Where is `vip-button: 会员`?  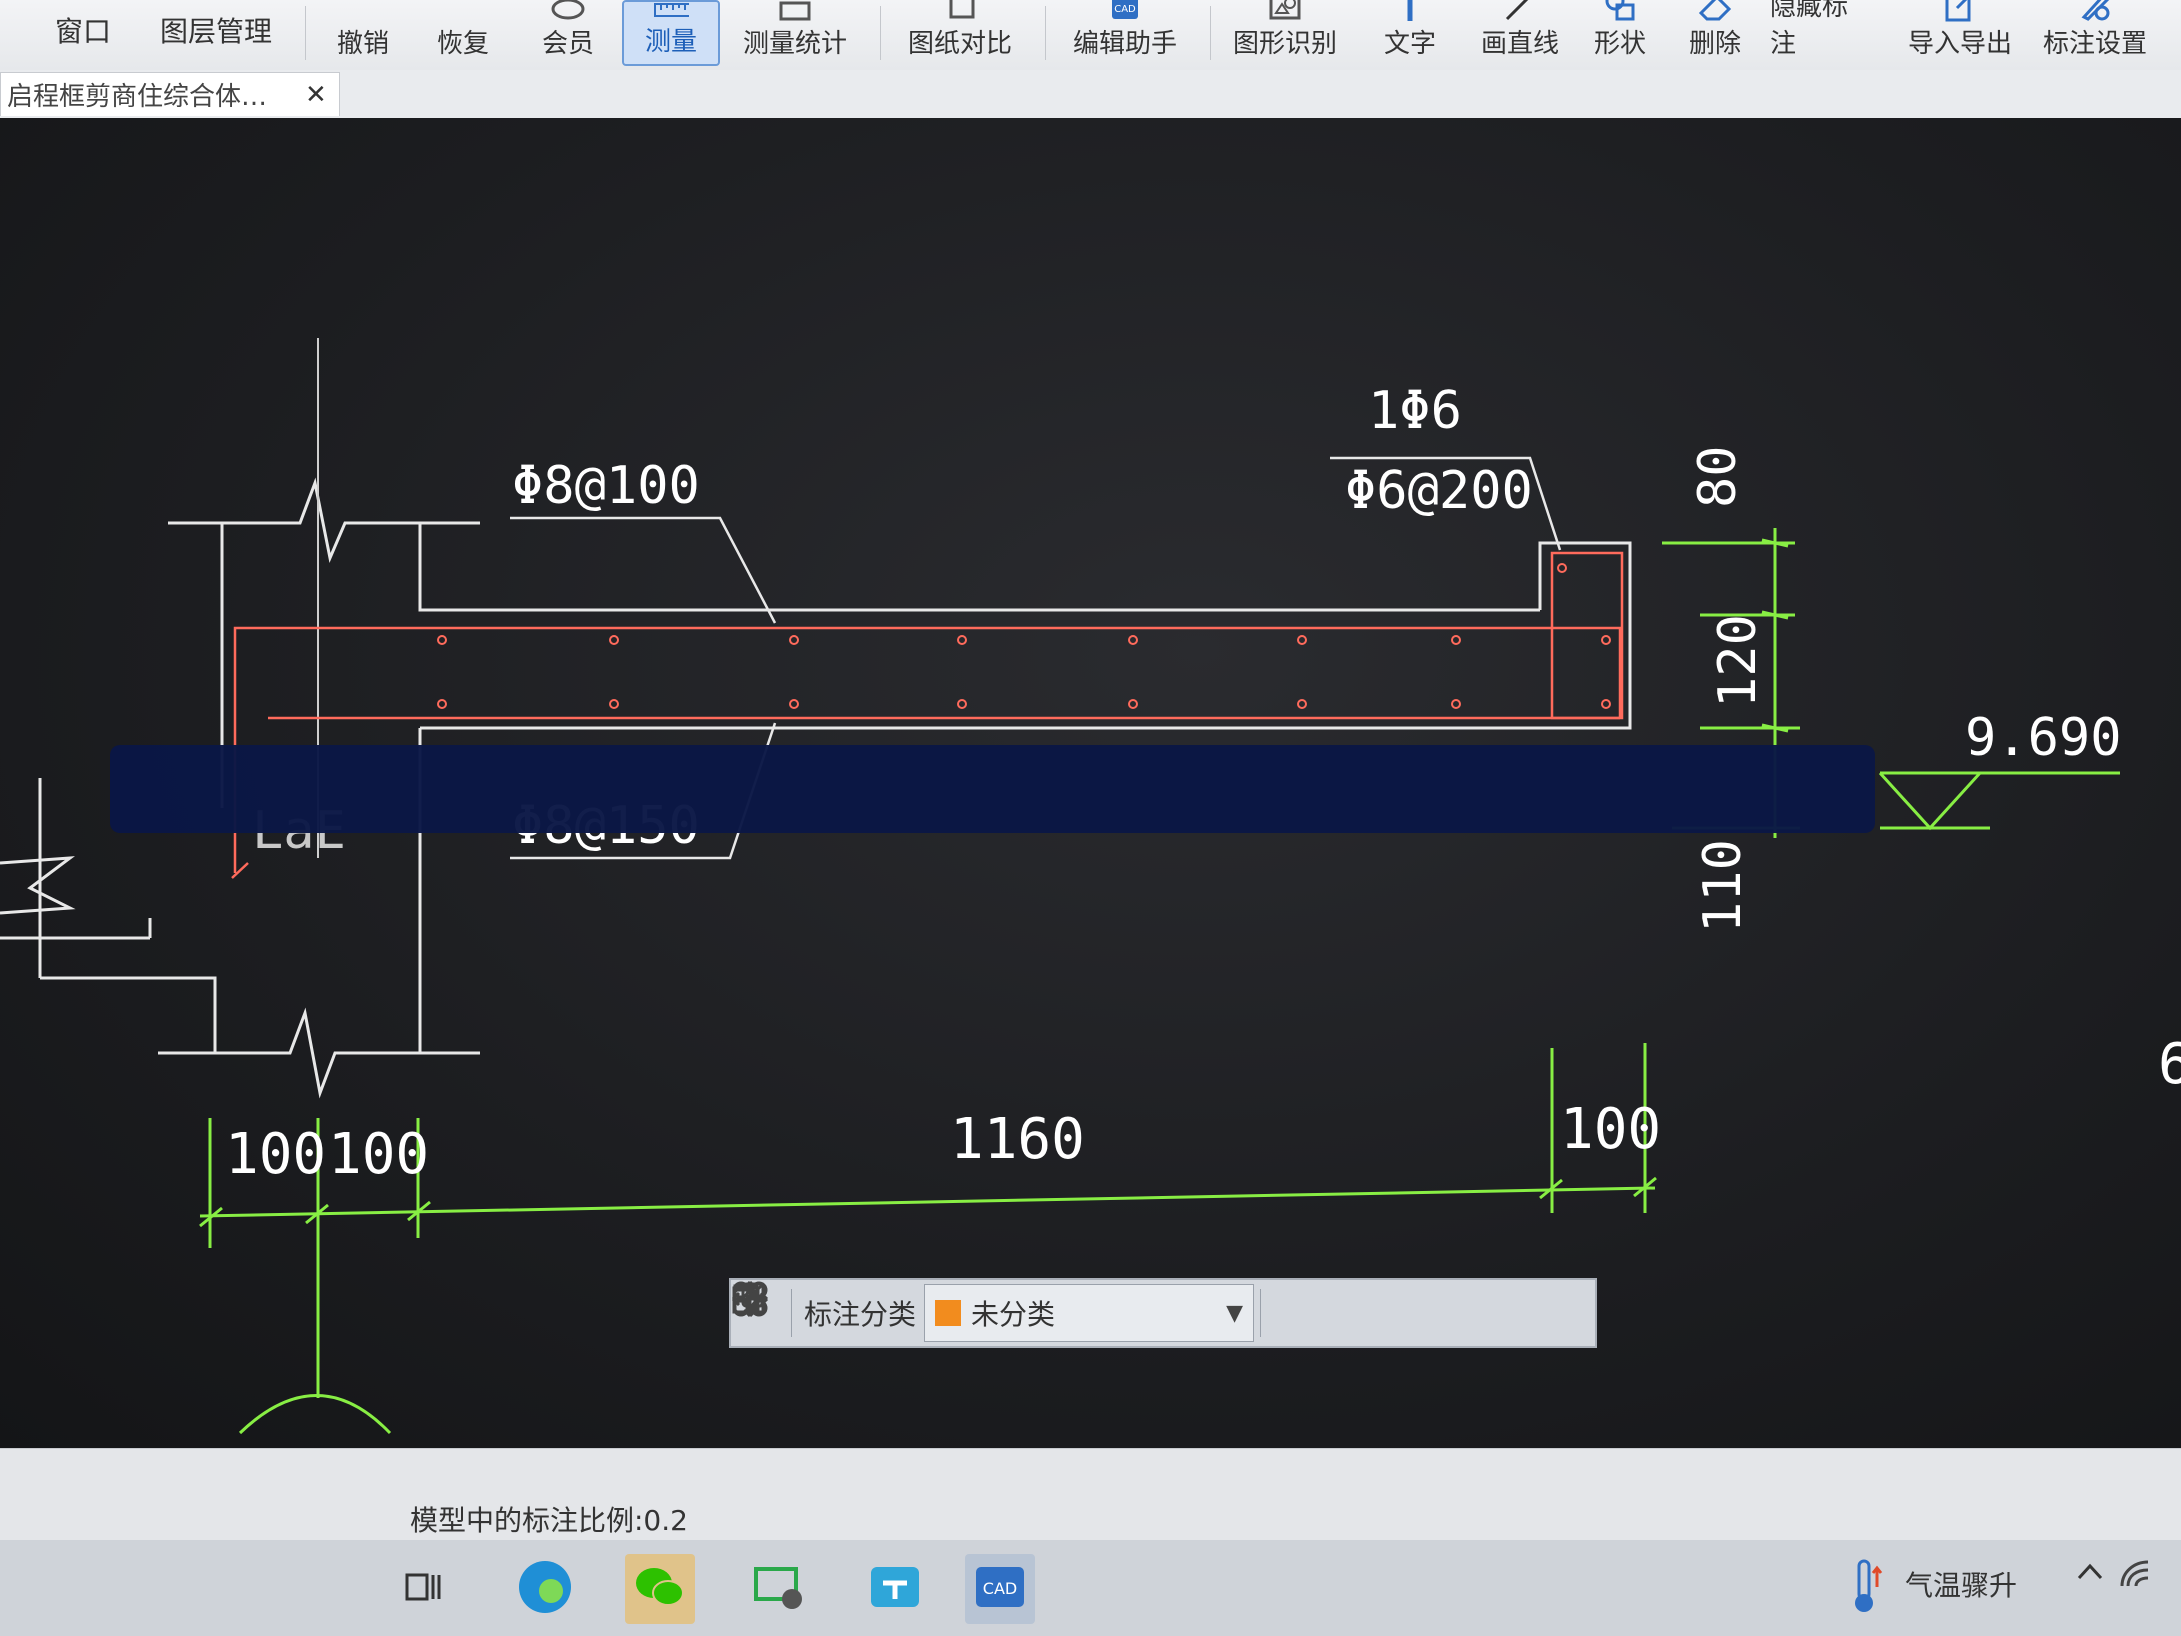 vip-button: 会员 is located at coordinates (568, 33).